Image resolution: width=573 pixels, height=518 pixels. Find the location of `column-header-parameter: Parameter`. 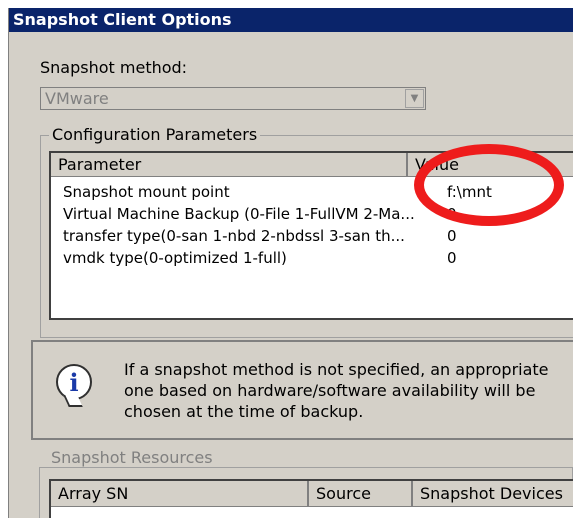

column-header-parameter: Parameter is located at coordinates (229, 164).